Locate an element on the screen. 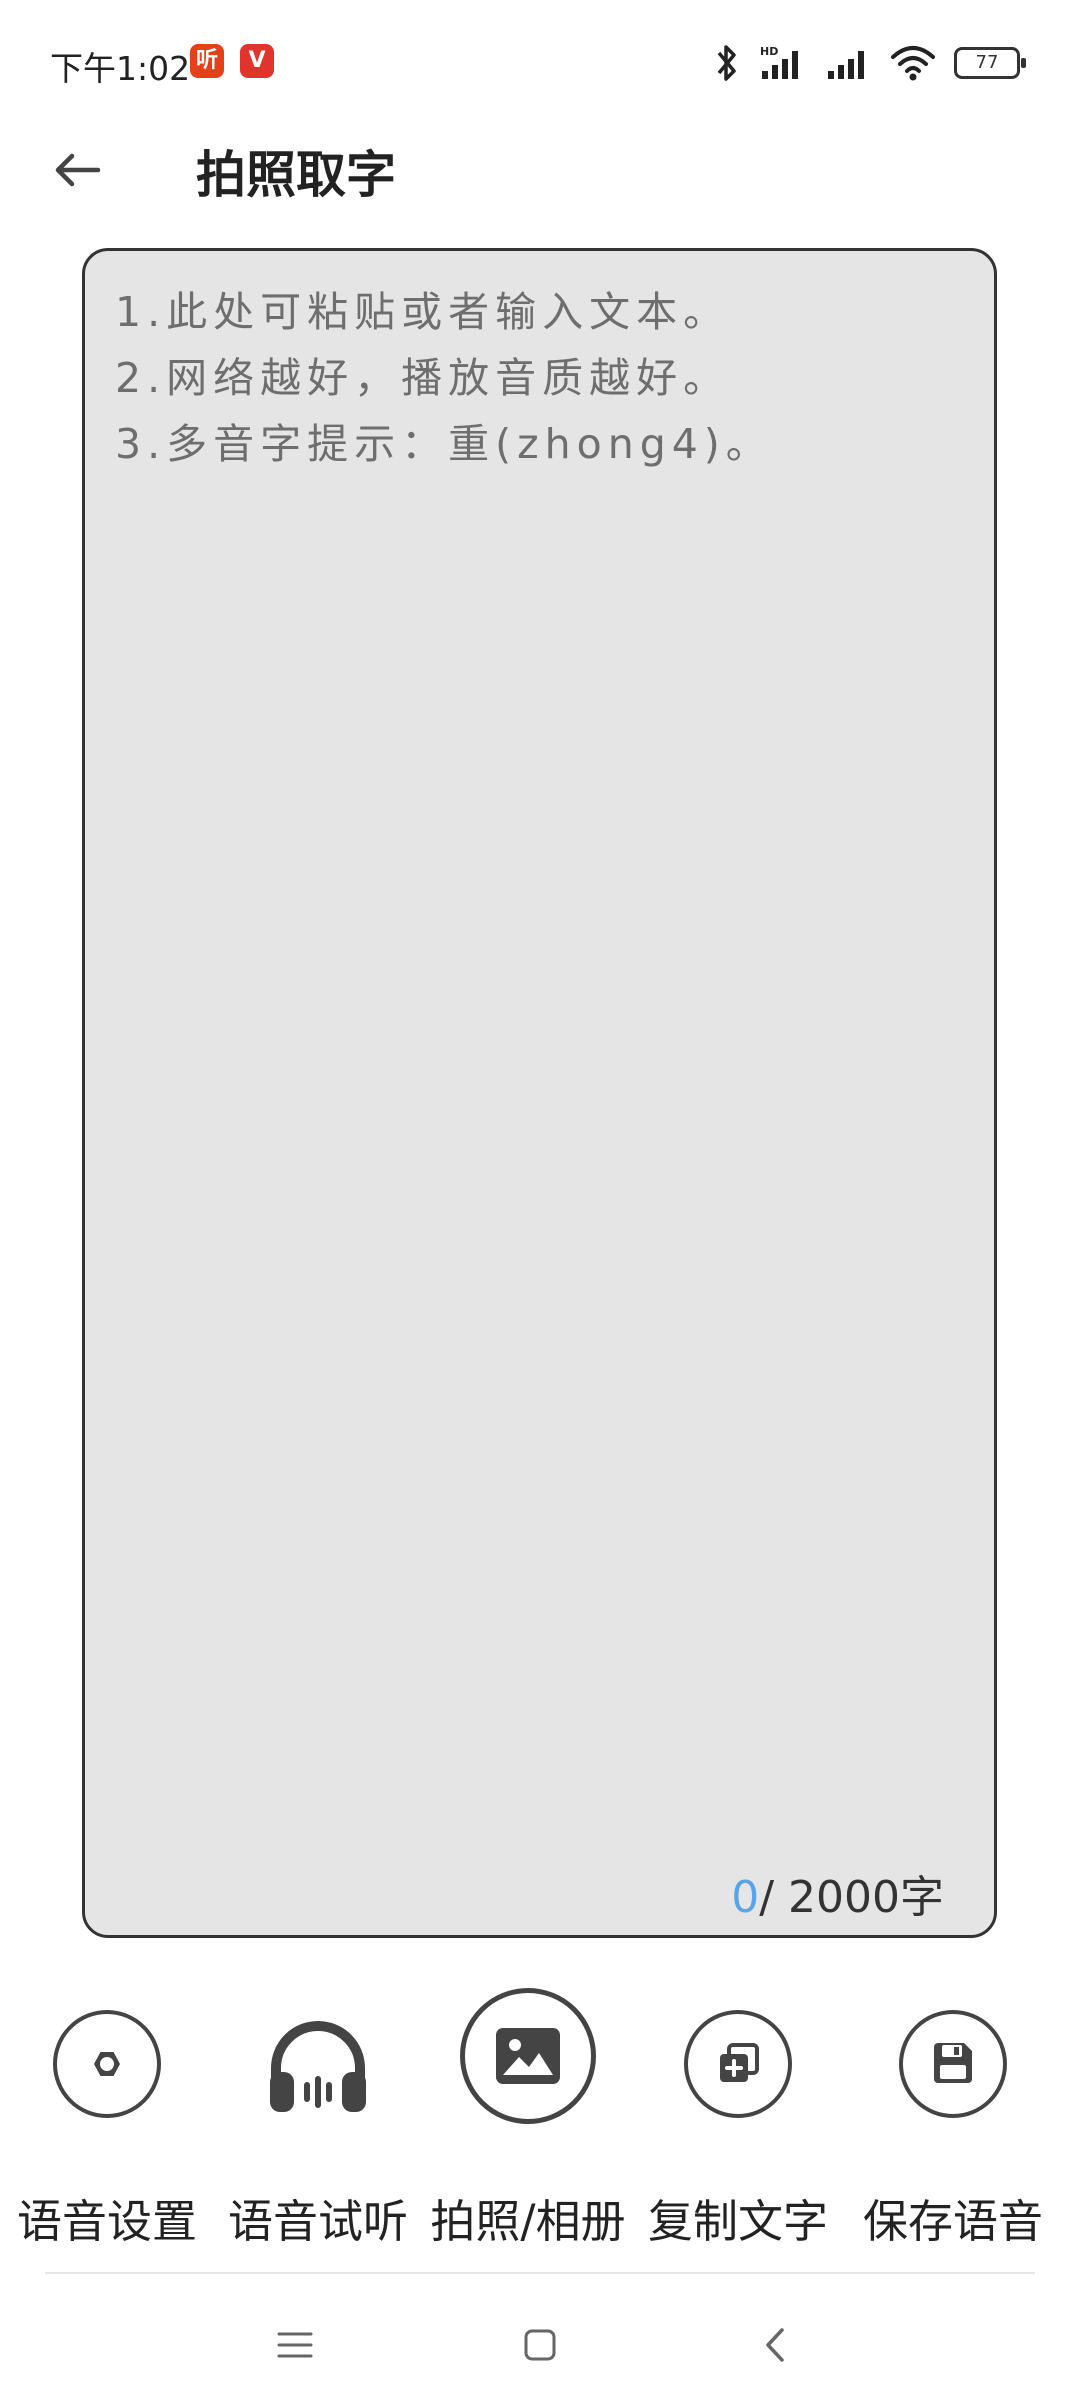 This screenshot has width=1080, height=2400. save-audio-button: 保存语音 is located at coordinates (953, 2130).